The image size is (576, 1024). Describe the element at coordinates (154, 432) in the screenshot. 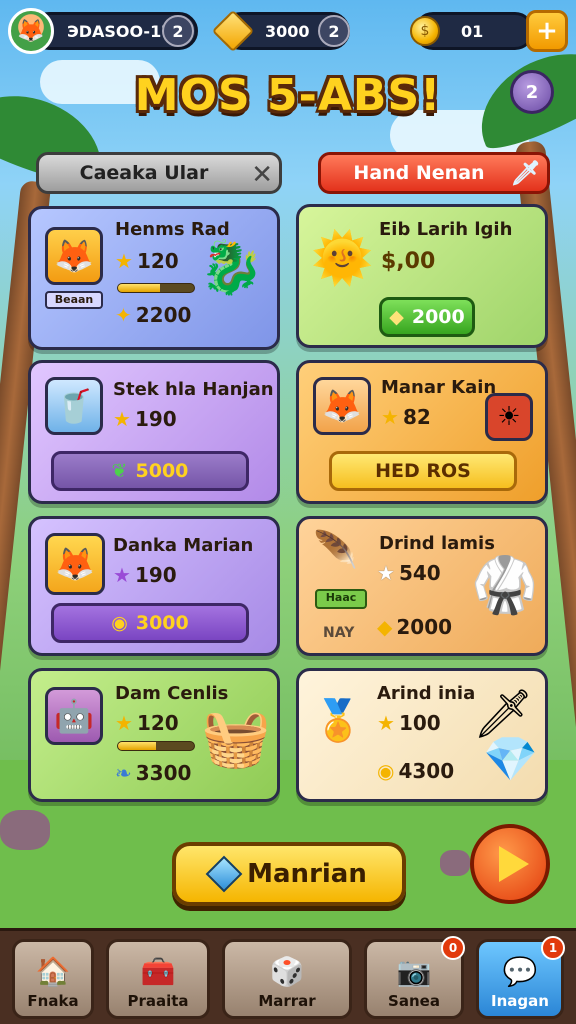

I see `shop-card: 🥤 Stek hla Hanjan ★ 190 ❦ 5000` at that location.